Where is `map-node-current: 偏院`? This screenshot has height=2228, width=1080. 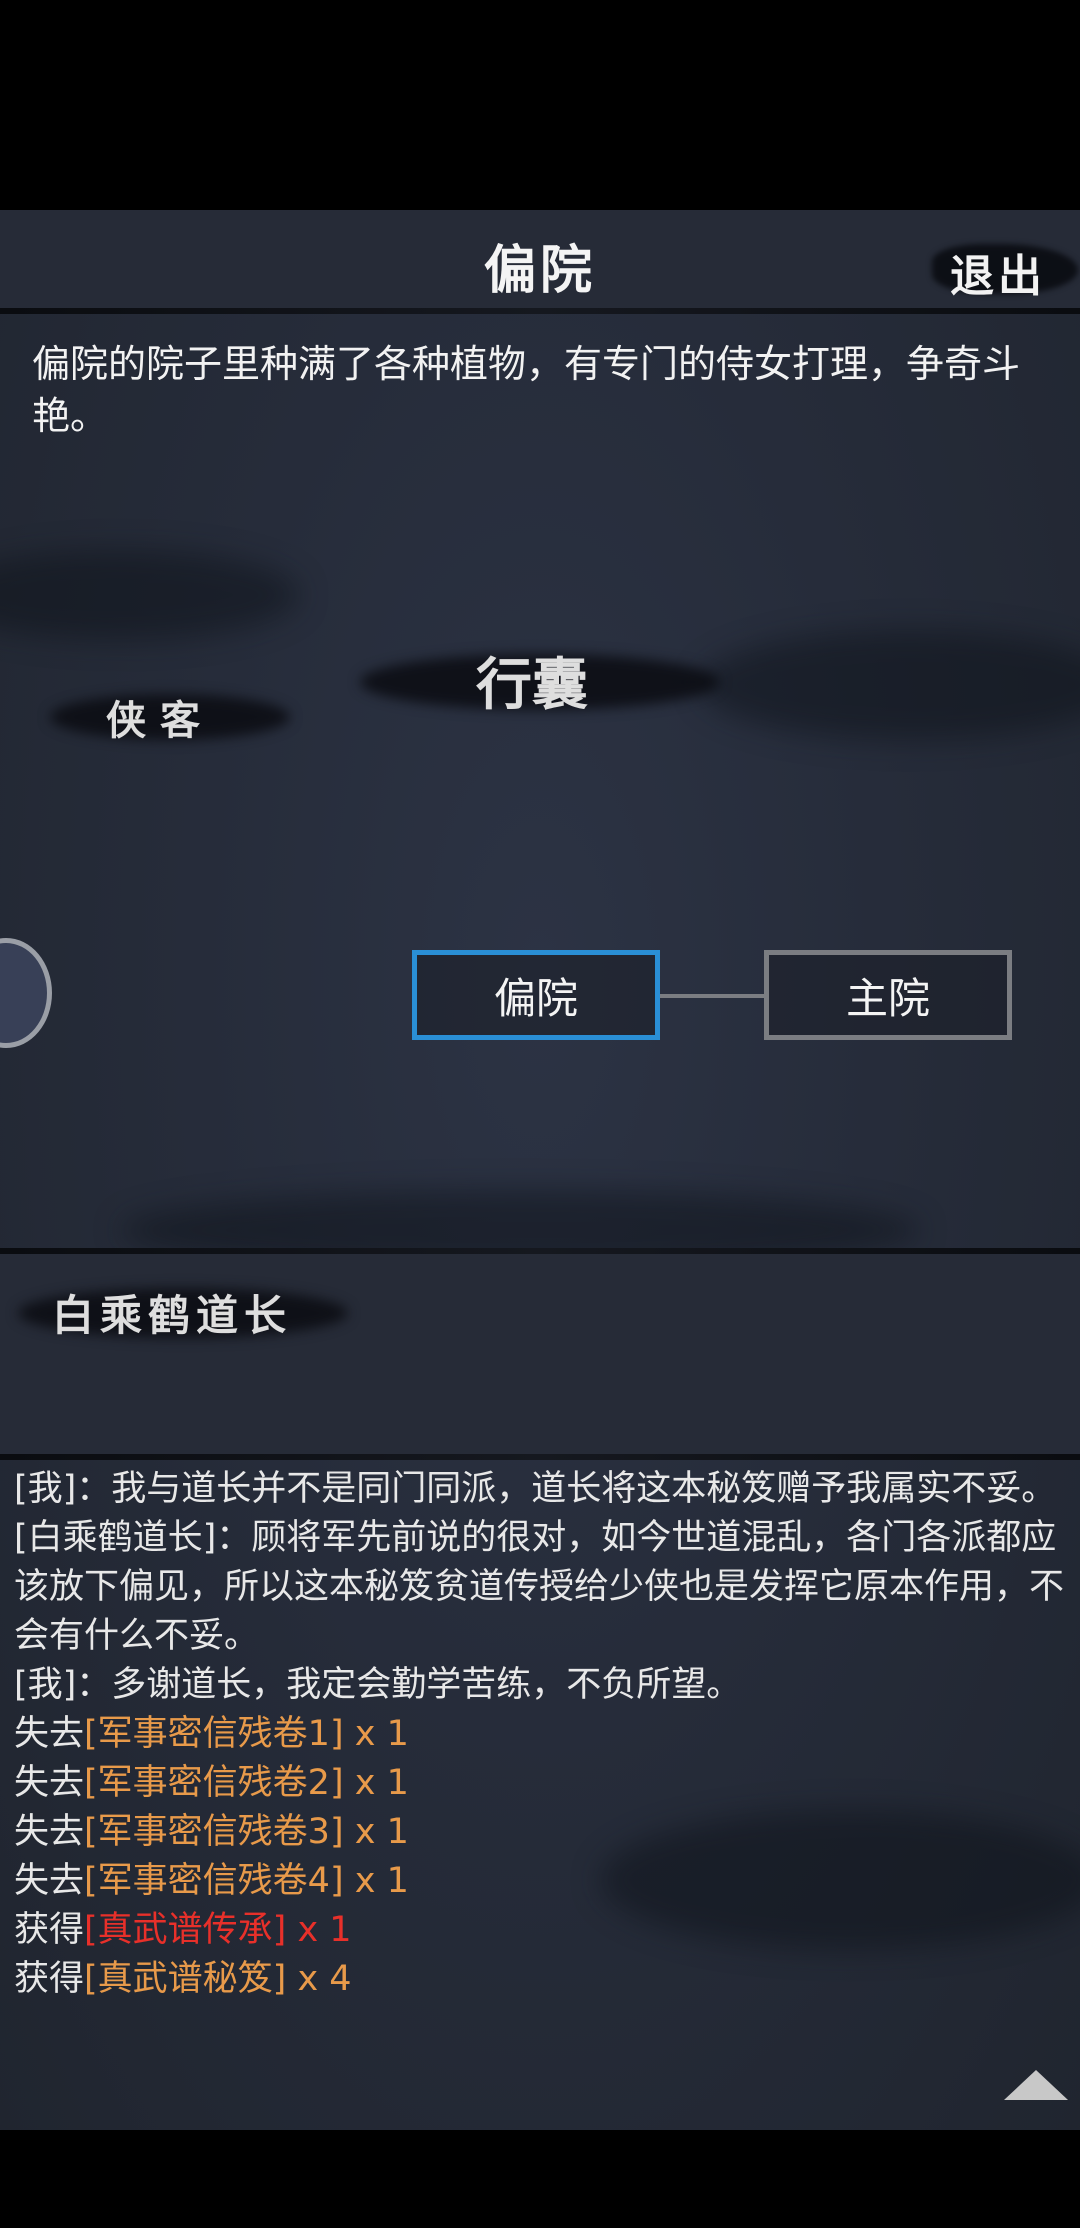 map-node-current: 偏院 is located at coordinates (536, 995).